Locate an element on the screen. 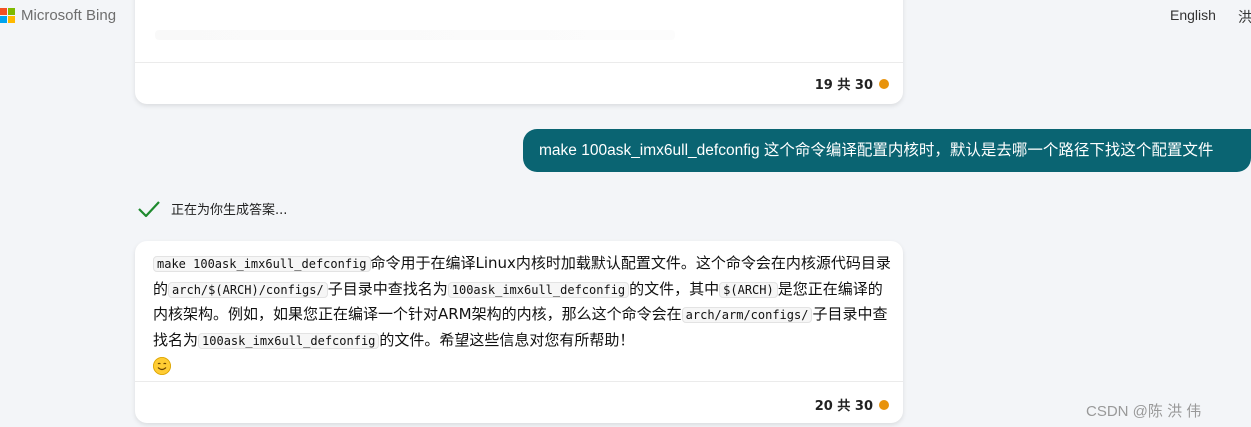 The width and height of the screenshot is (1251, 427). code-snippet: arch/arm/configs/ is located at coordinates (747, 315).